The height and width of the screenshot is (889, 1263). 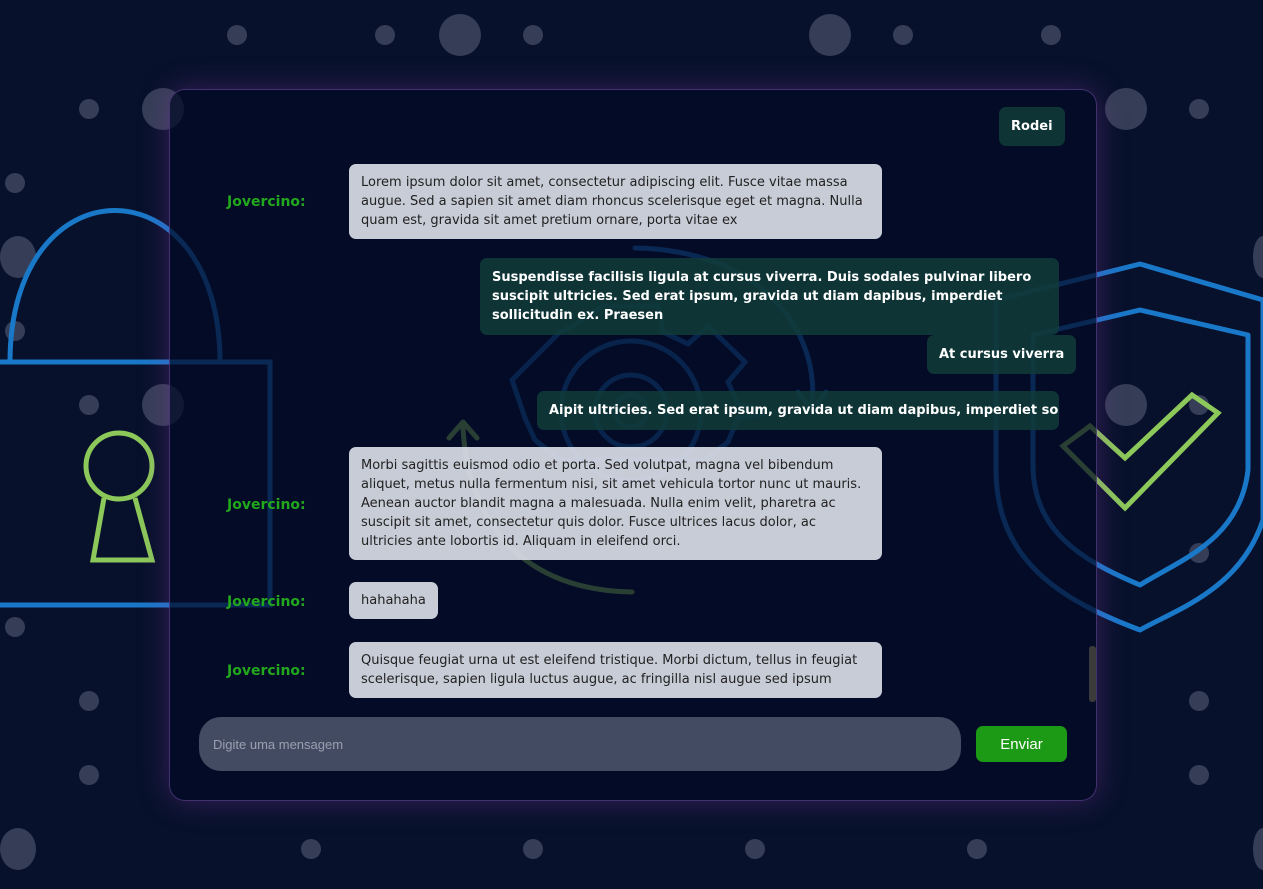 I want to click on partial-message-bubble, so click(x=994, y=89).